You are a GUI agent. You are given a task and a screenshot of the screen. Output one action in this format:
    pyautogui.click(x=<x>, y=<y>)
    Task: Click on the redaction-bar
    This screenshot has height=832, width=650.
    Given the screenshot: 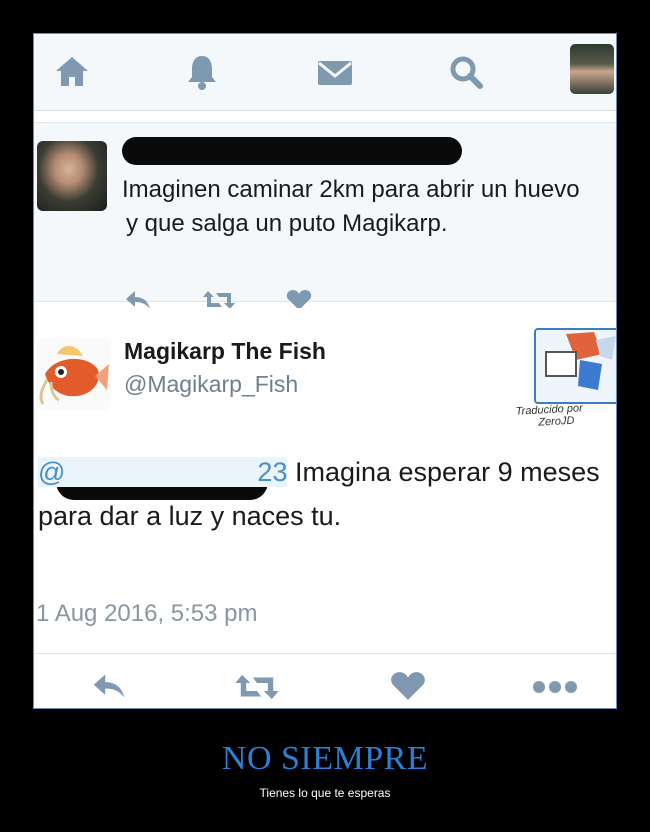 What is the action you would take?
    pyautogui.click(x=292, y=151)
    